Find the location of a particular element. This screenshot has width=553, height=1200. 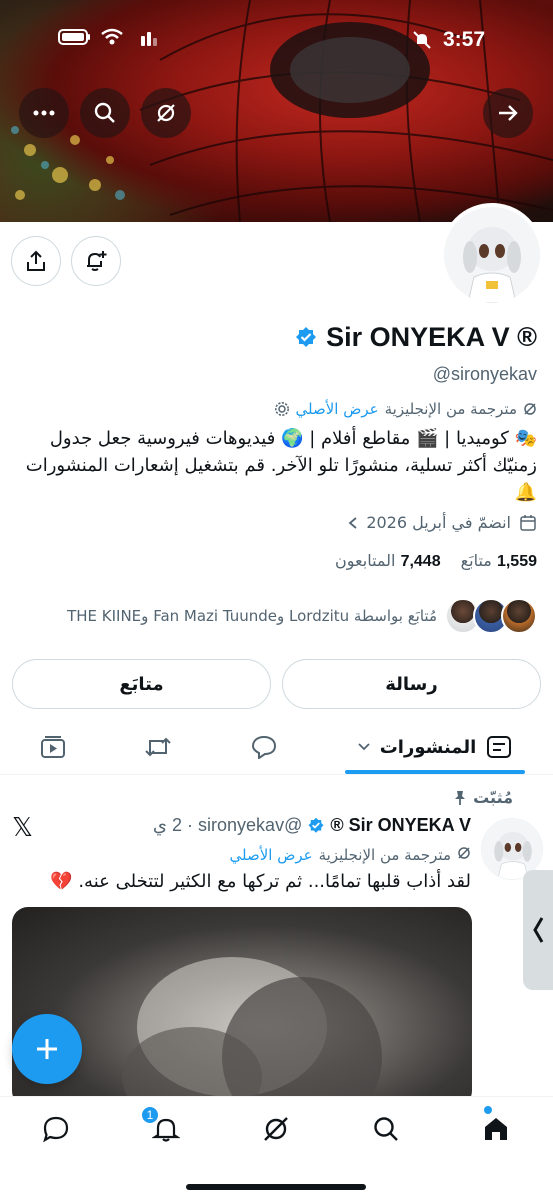

profile-tabs: المنشورات is located at coordinates (276, 749).